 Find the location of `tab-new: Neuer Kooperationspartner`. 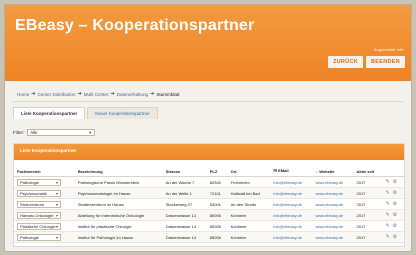

tab-new: Neuer Kooperationspartner is located at coordinates (122, 113).